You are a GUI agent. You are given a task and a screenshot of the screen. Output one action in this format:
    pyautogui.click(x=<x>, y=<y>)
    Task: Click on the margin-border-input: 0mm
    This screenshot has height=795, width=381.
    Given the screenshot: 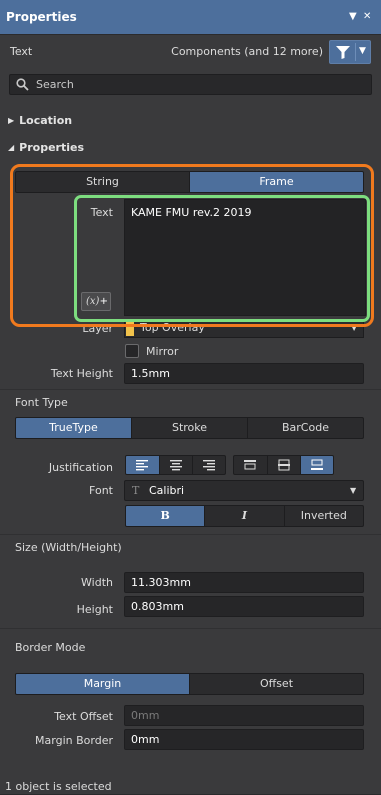 What is the action you would take?
    pyautogui.click(x=244, y=739)
    